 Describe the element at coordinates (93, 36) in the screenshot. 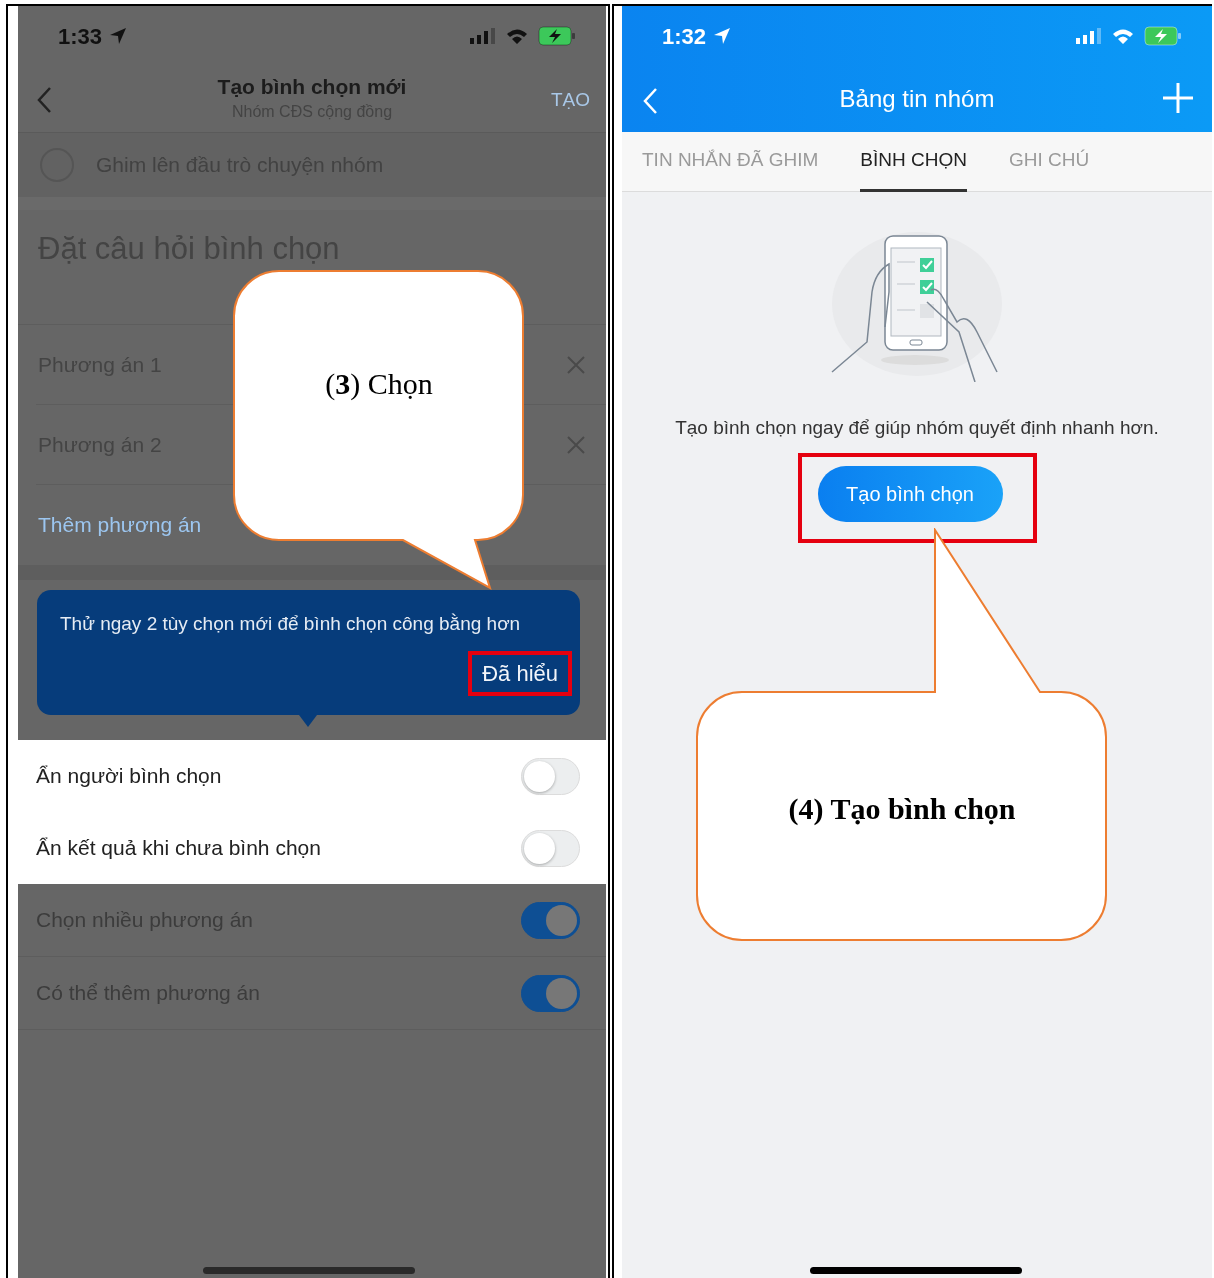

I see `status-time: 1:33` at that location.